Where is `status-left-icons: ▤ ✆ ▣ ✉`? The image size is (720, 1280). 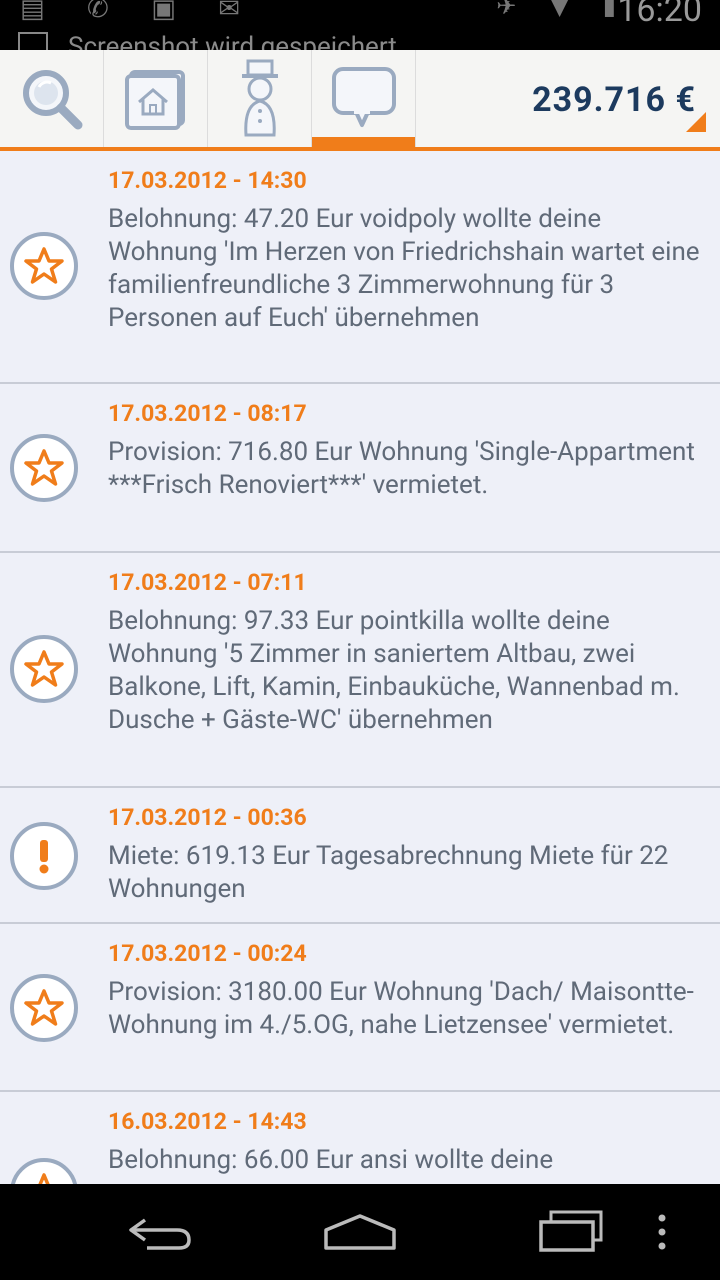 status-left-icons: ▤ ✆ ▣ ✉ is located at coordinates (139, 12).